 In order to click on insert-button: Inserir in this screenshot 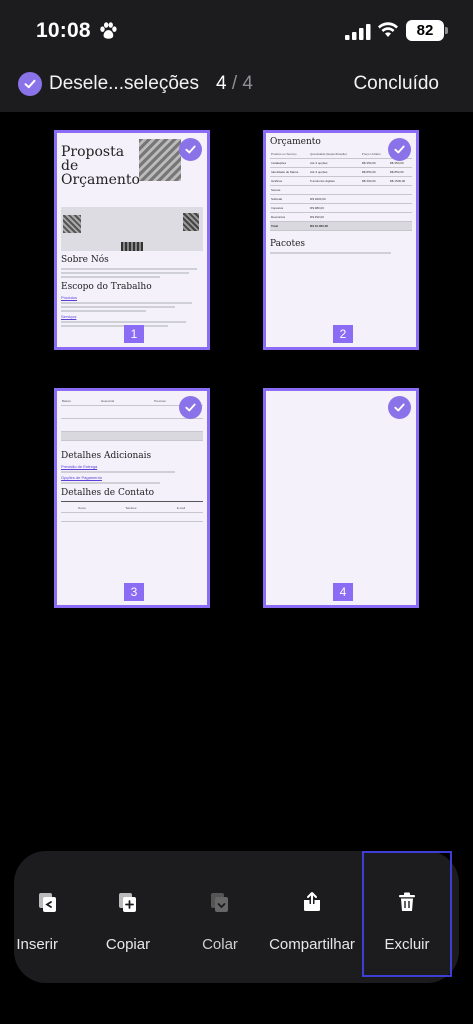, I will do `click(44, 917)`.